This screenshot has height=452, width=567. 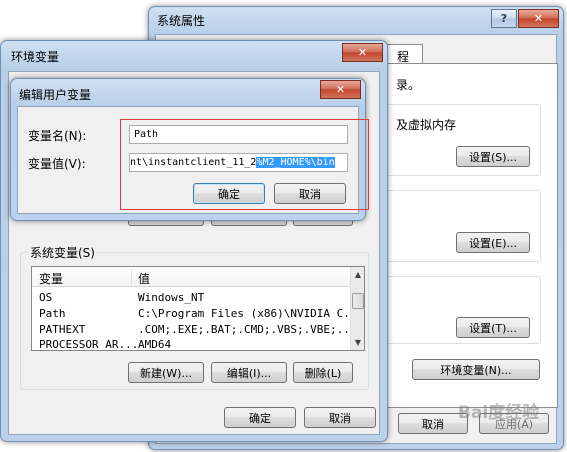 I want to click on help-icon: ?, so click(x=504, y=18).